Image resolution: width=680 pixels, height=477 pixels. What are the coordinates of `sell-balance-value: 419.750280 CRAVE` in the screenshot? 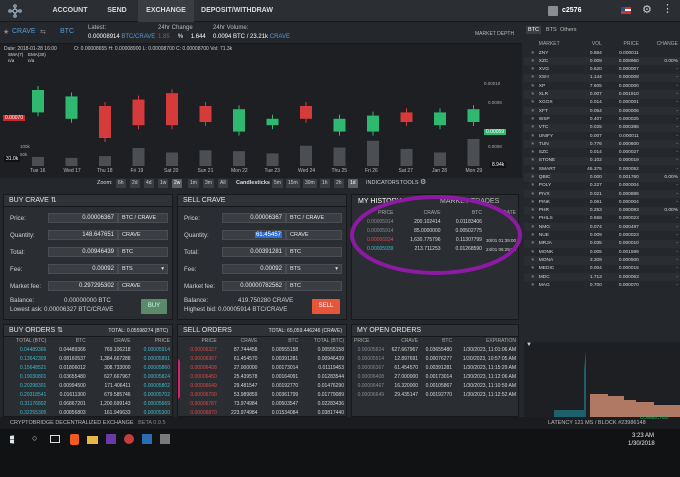 It's located at (265, 300).